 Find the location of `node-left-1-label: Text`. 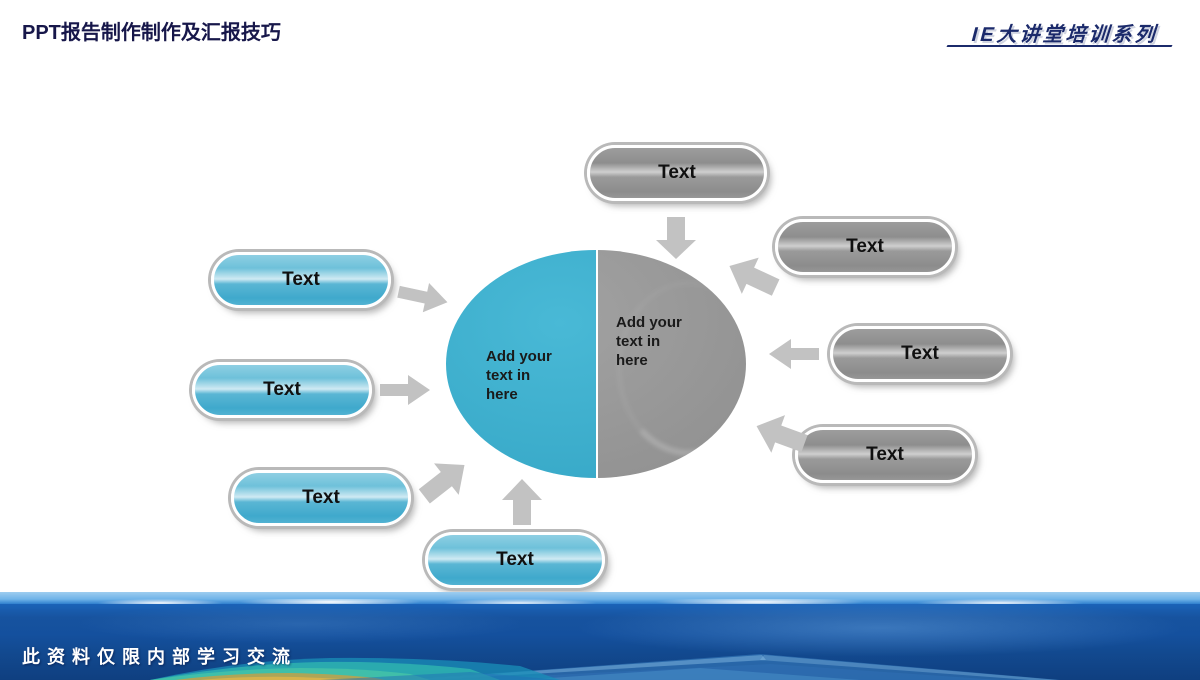

node-left-1-label: Text is located at coordinates (301, 279).